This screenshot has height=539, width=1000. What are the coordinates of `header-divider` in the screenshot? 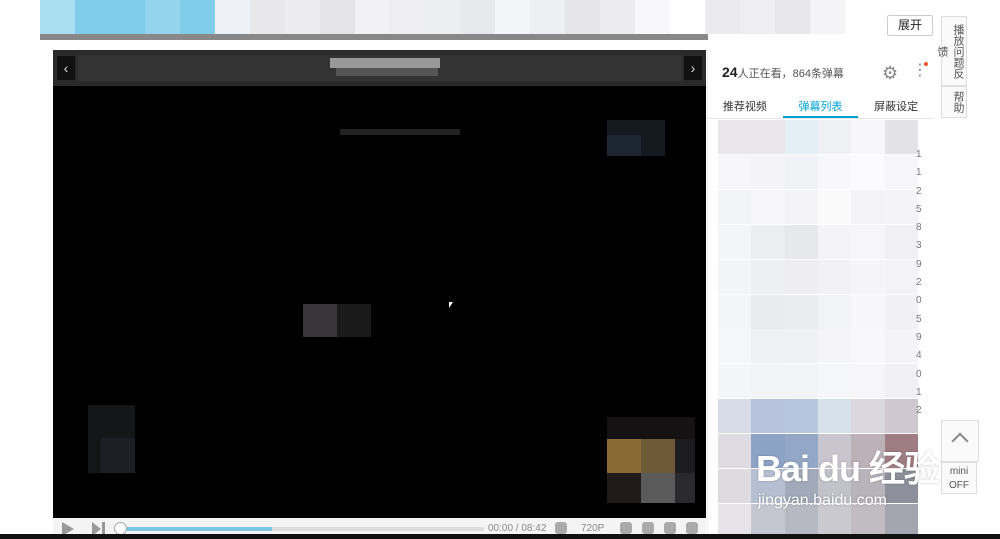 It's located at (374, 37).